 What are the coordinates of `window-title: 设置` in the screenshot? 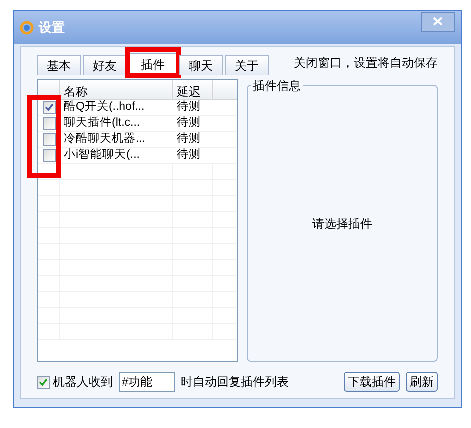 It's located at (52, 27).